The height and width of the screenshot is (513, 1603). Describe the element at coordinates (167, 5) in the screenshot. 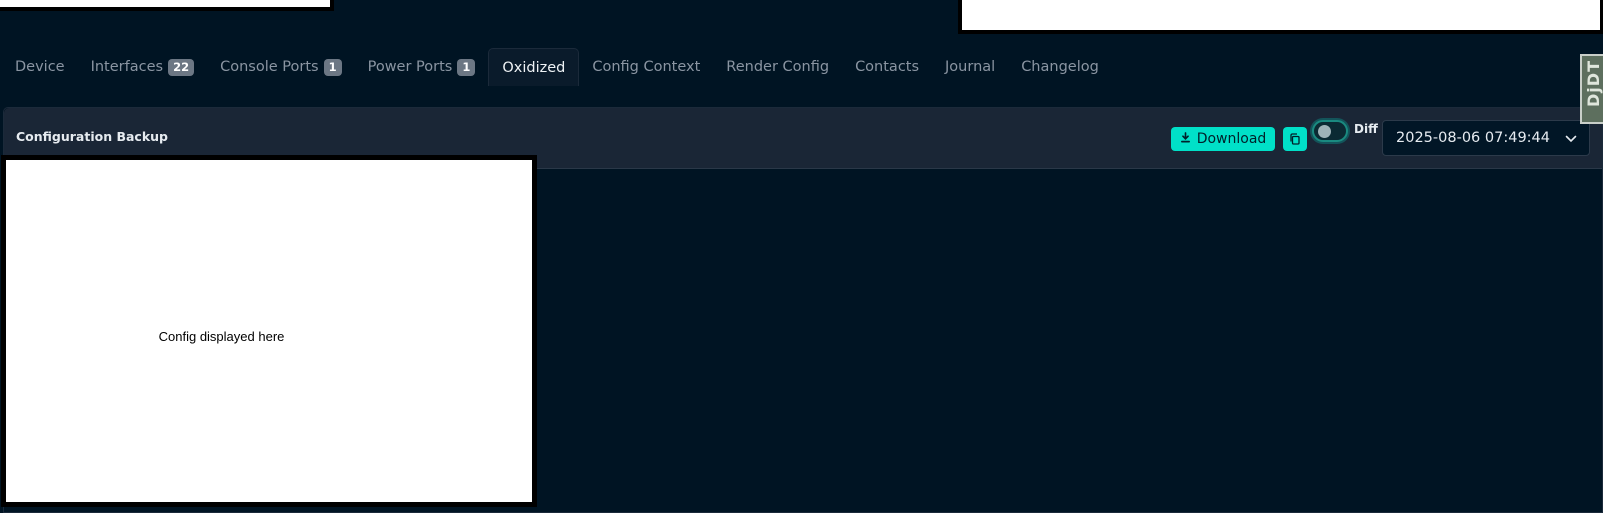

I see `redacted-area-top-left` at that location.